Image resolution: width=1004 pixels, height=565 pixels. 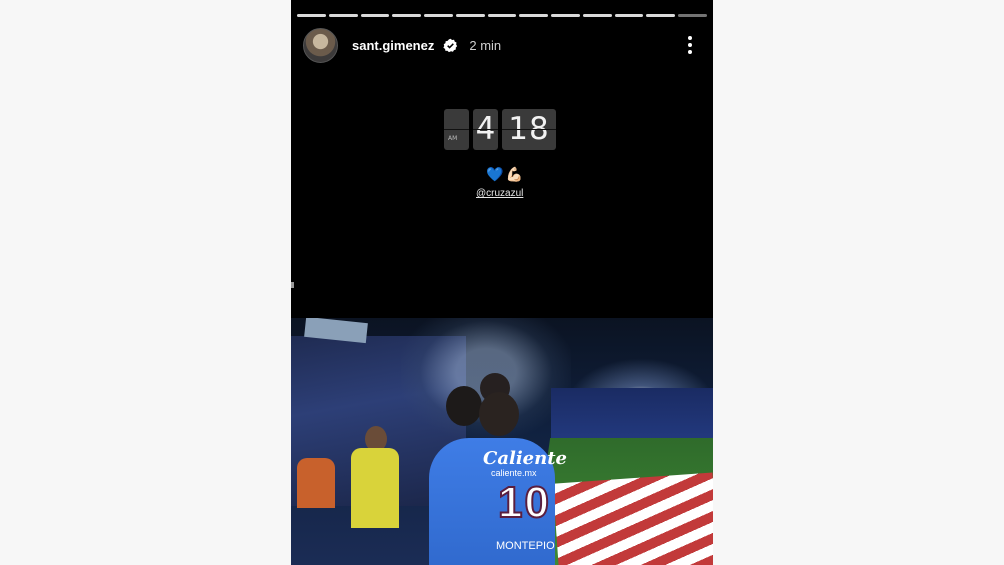 I want to click on blue-heart-emoji: 💙, so click(x=495, y=174).